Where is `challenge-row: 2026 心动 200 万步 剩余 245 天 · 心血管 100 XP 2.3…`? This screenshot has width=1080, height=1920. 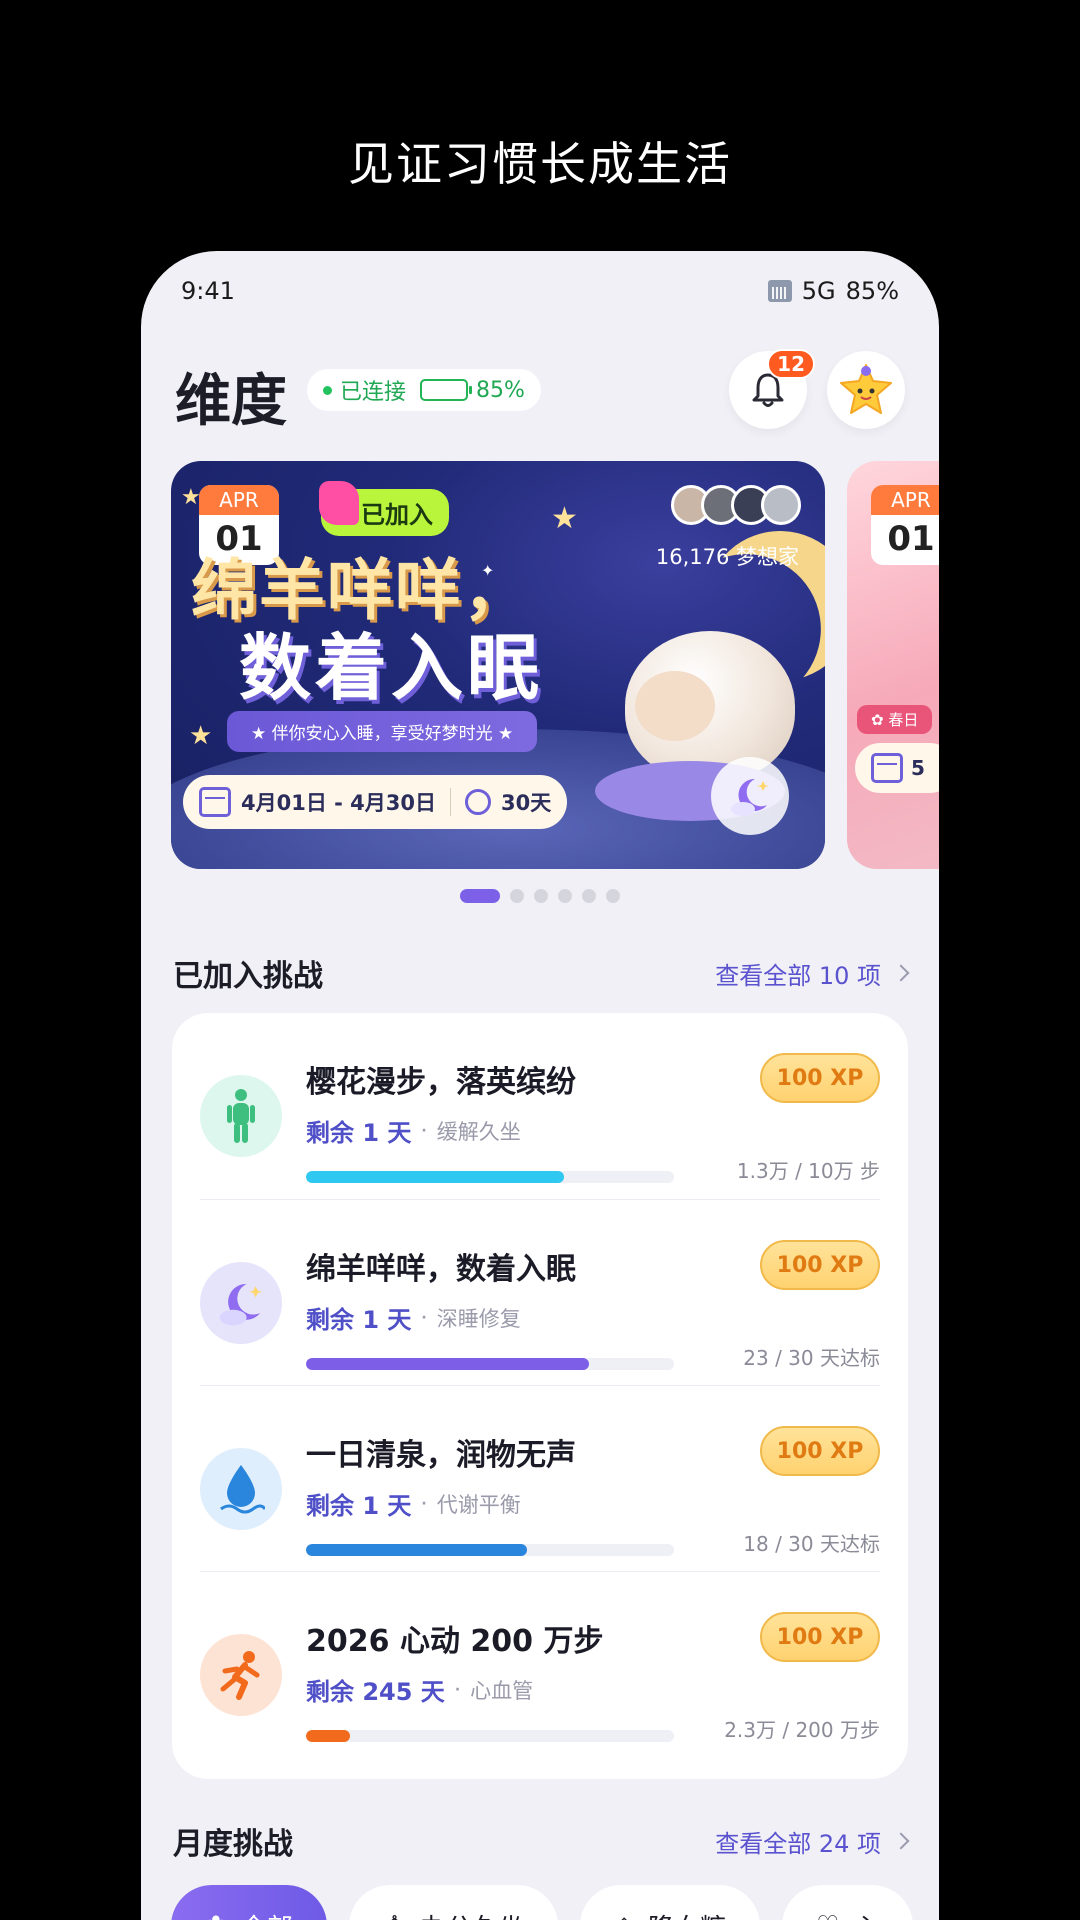
challenge-row: 2026 心动 200 万步 剩余 245 天 · 心血管 100 XP 2.3… is located at coordinates (540, 1664).